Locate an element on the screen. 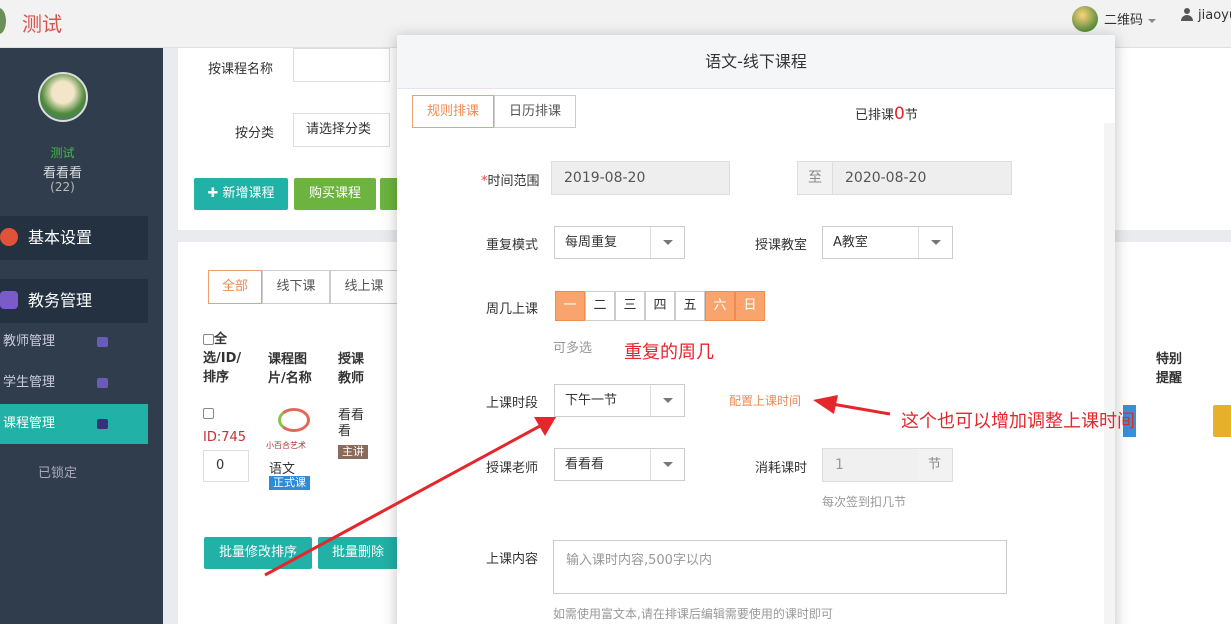  repeat-mode-value: 每周重复 is located at coordinates (591, 242).